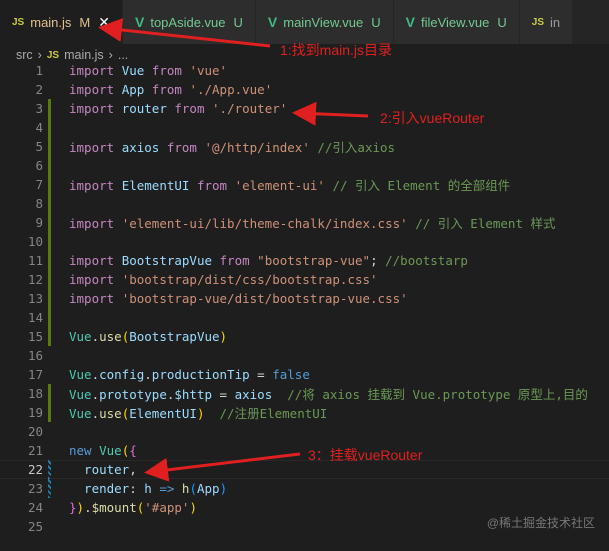 The image size is (609, 551). What do you see at coordinates (432, 118) in the screenshot?
I see `annotation-2: 2:引入vueRouter` at bounding box center [432, 118].